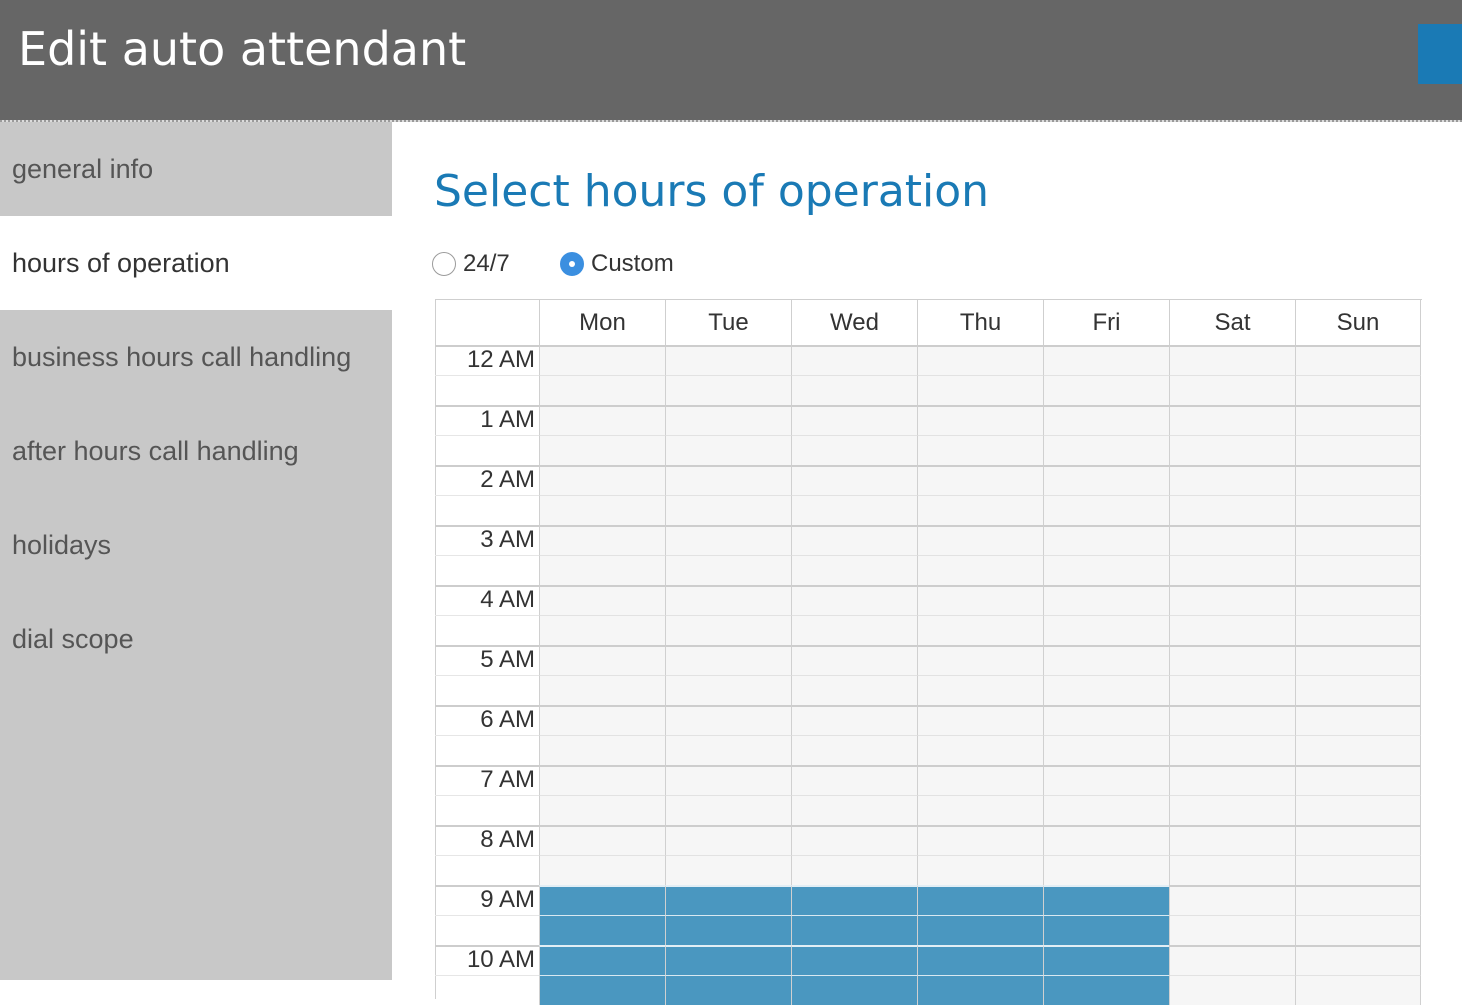  Describe the element at coordinates (196, 639) in the screenshot. I see `sidebar-item-dial-scope: dial scope` at that location.